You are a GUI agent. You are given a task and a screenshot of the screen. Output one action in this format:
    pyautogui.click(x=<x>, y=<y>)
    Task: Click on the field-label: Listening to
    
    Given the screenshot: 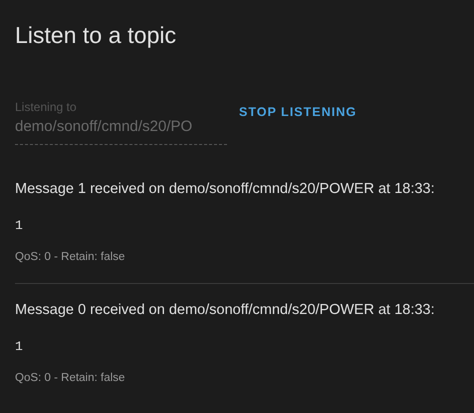 What is the action you would take?
    pyautogui.click(x=46, y=107)
    